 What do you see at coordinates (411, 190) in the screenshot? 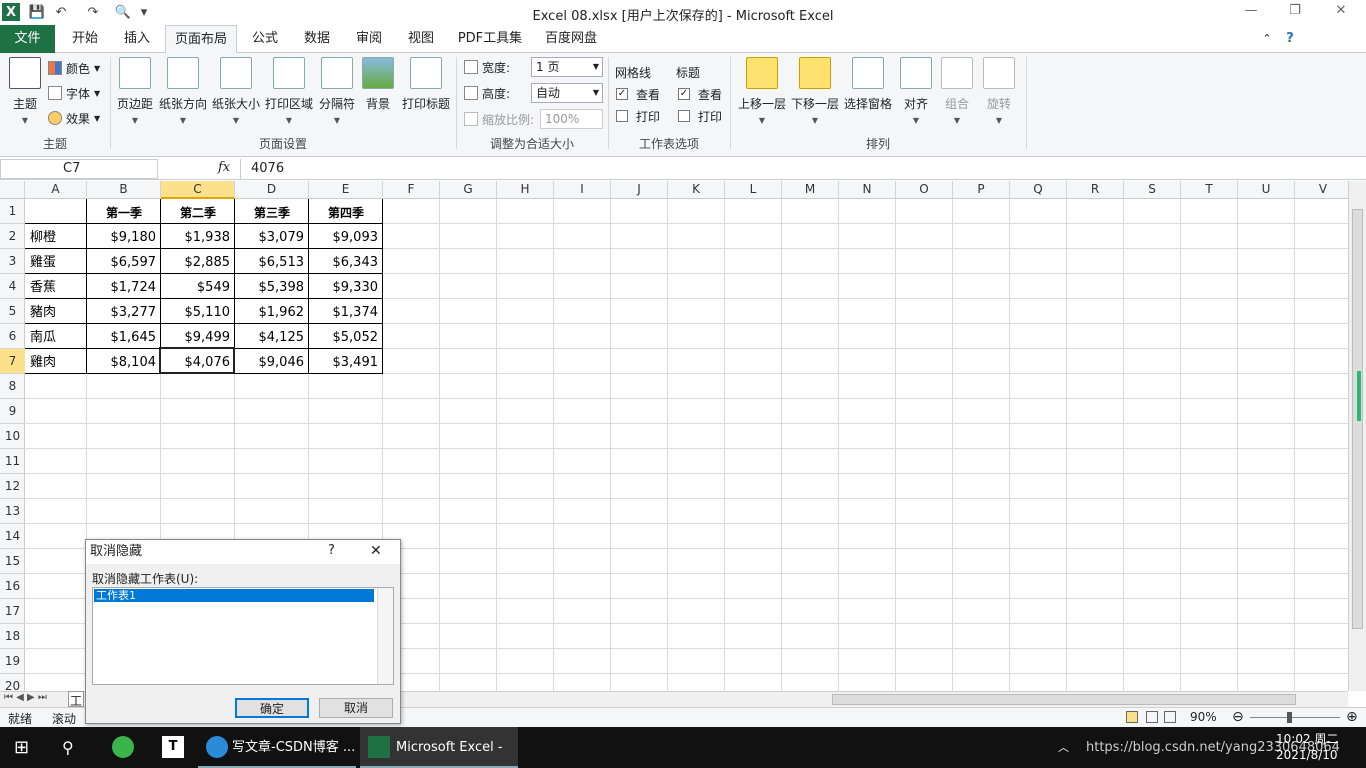
I see `column-header-f: F` at bounding box center [411, 190].